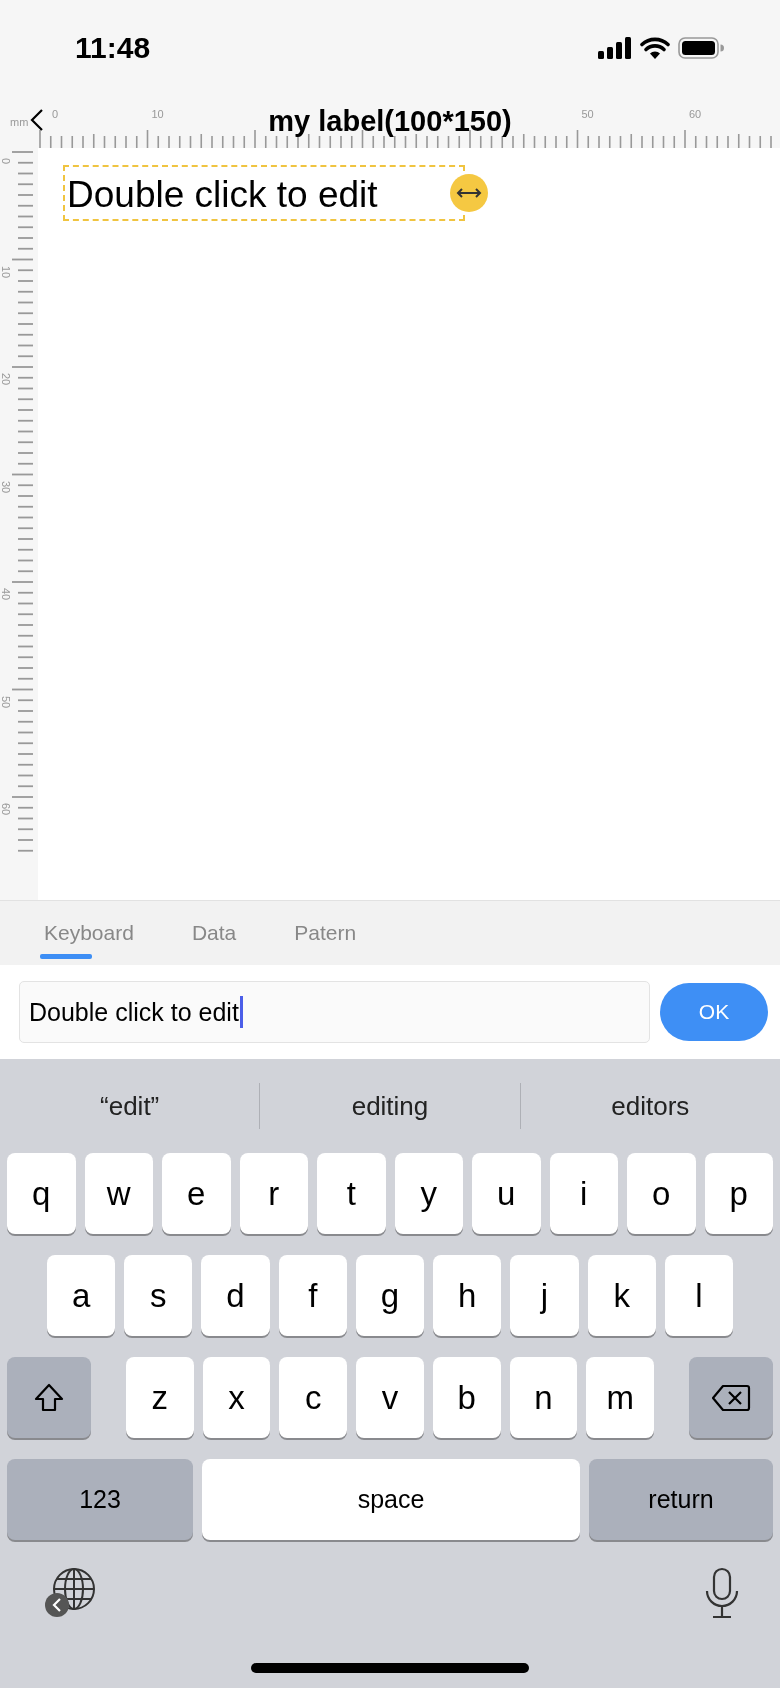 The image size is (780, 1688). What do you see at coordinates (543, 1397) in the screenshot?
I see `letter-key: n` at bounding box center [543, 1397].